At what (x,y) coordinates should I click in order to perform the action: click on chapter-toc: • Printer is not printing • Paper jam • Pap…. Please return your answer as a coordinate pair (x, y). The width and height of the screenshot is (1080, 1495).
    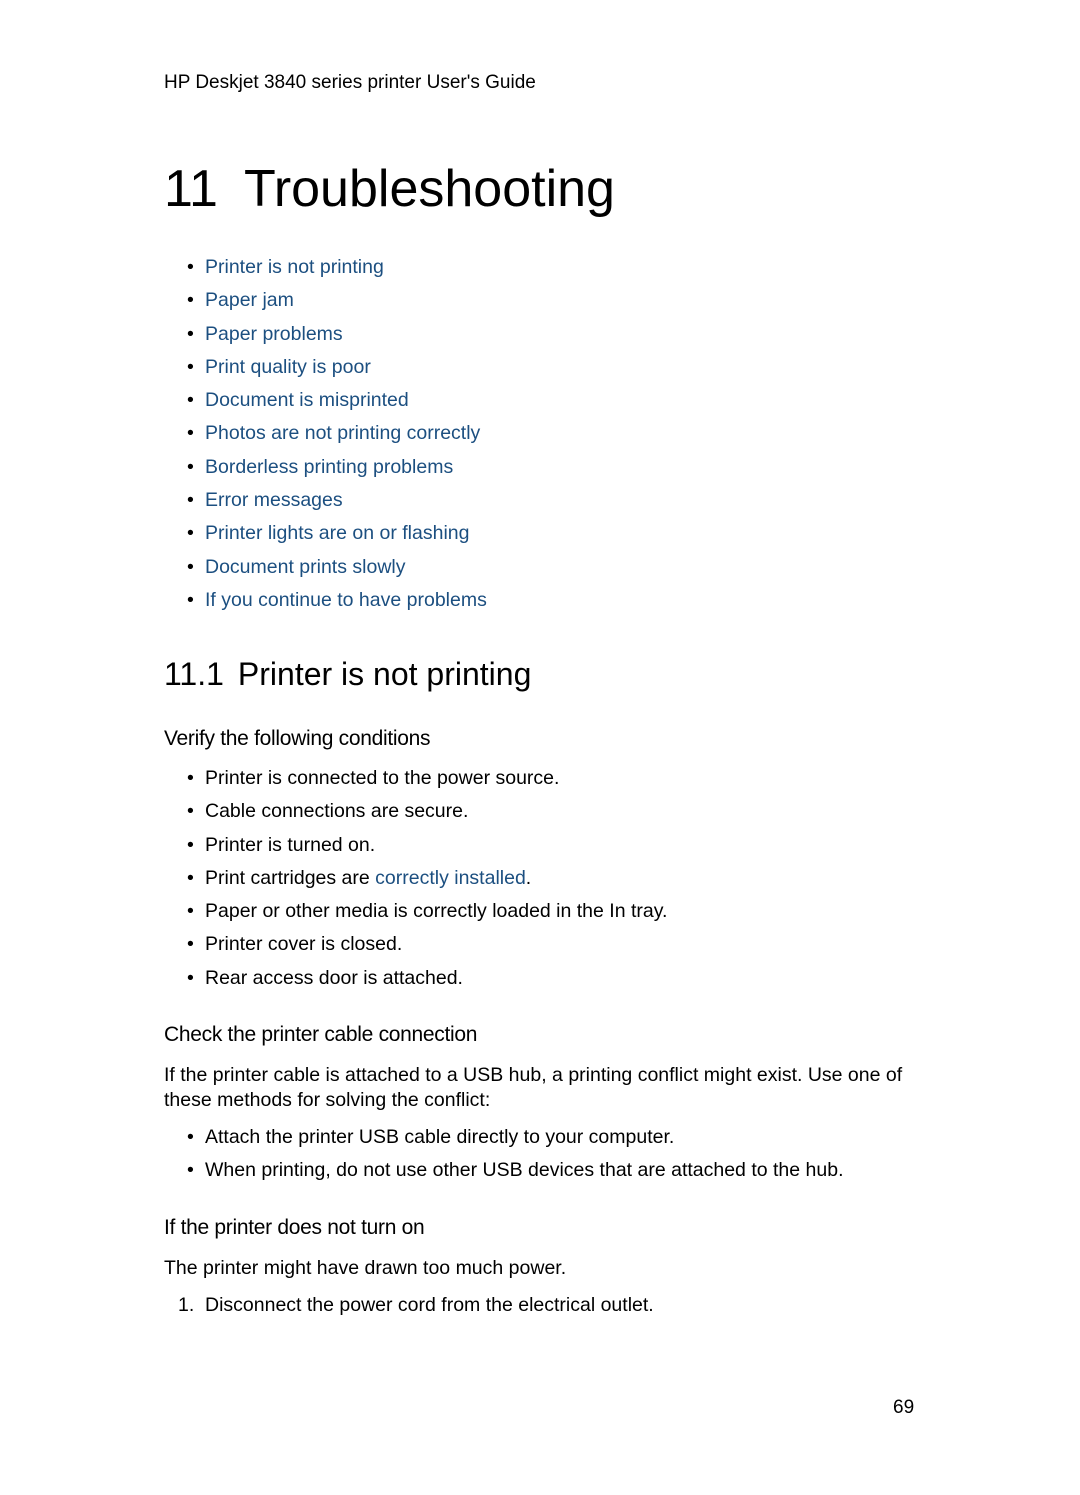
    Looking at the image, I should click on (337, 437).